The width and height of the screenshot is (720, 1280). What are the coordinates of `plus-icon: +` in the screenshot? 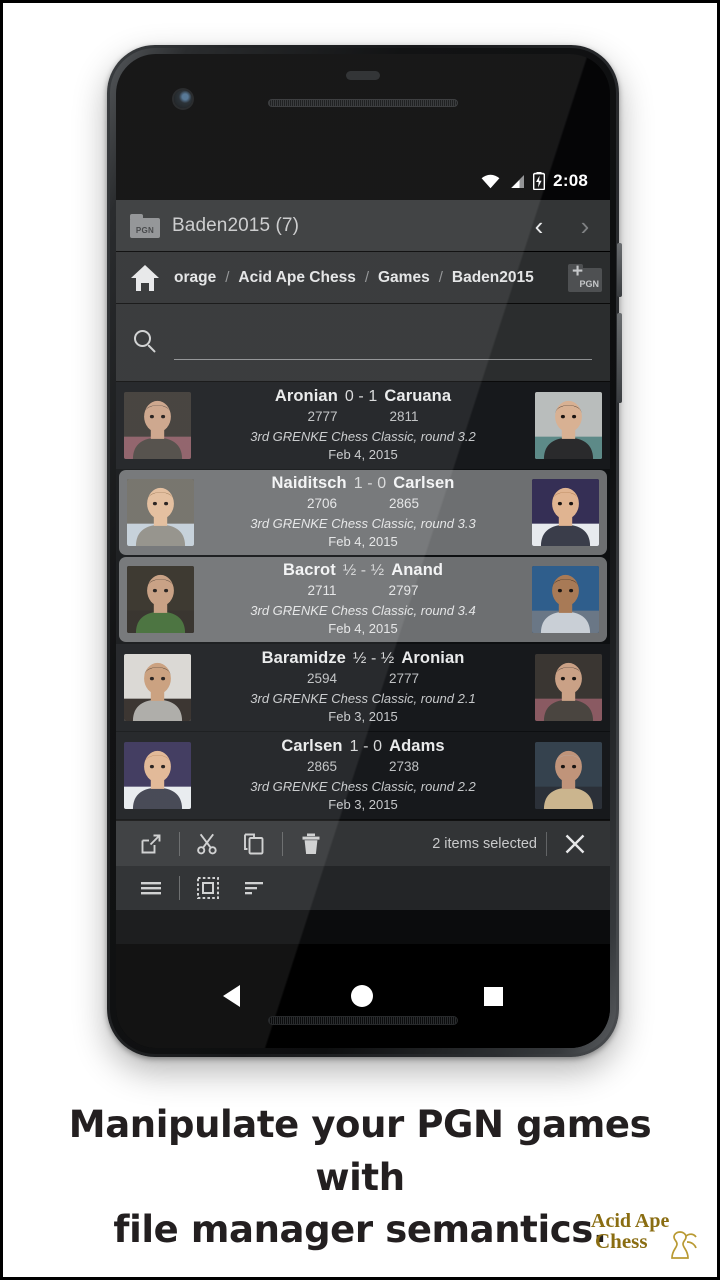 It's located at (578, 271).